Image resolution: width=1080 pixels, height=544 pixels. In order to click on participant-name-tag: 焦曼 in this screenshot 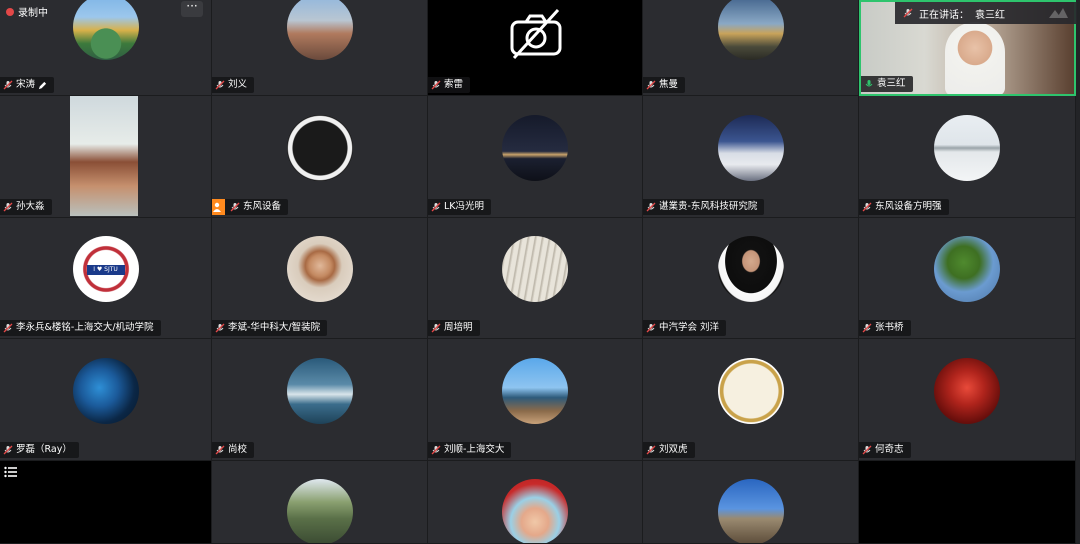, I will do `click(664, 85)`.